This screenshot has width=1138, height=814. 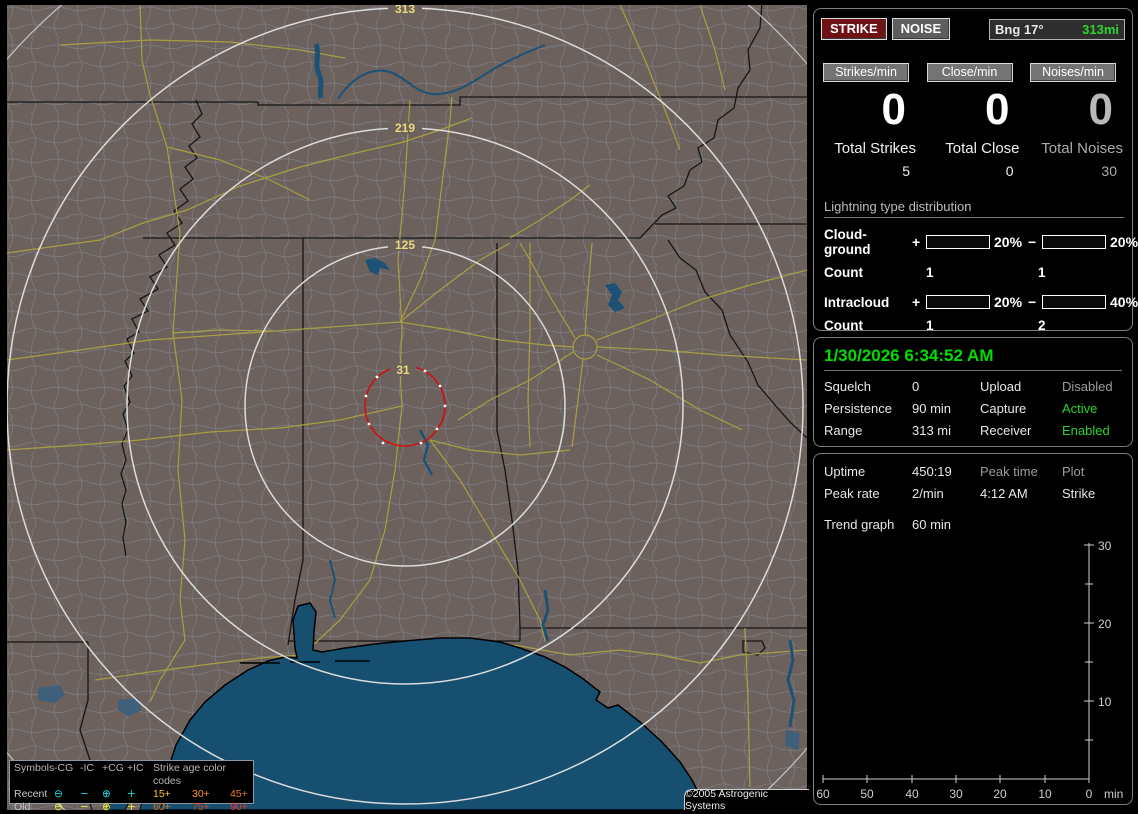 I want to click on y-tick-30: 30, so click(x=1105, y=546).